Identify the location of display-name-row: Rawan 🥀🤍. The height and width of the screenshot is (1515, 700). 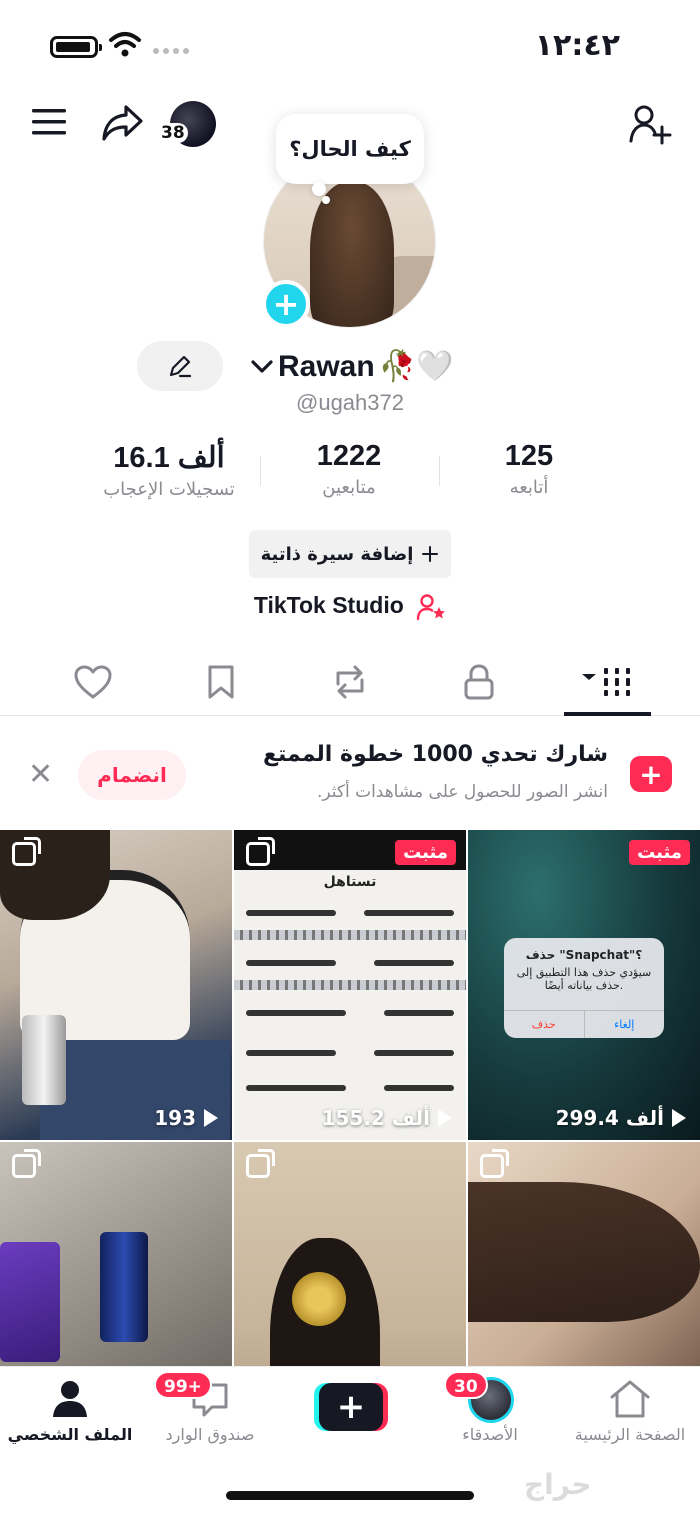
(351, 367).